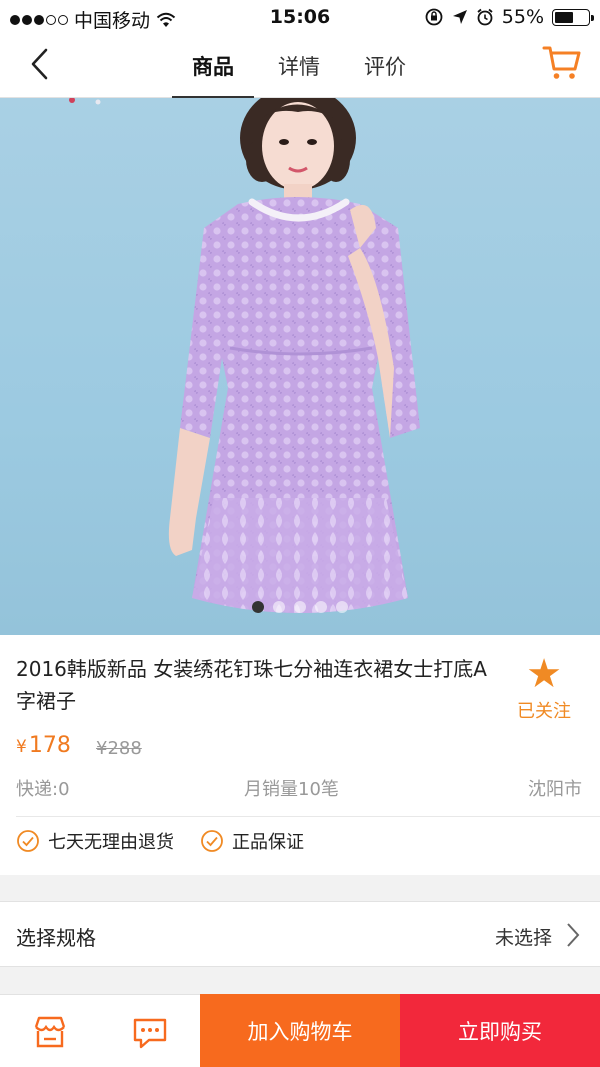  What do you see at coordinates (300, 934) in the screenshot?
I see `select-spec-row: 选择规格 未选择` at bounding box center [300, 934].